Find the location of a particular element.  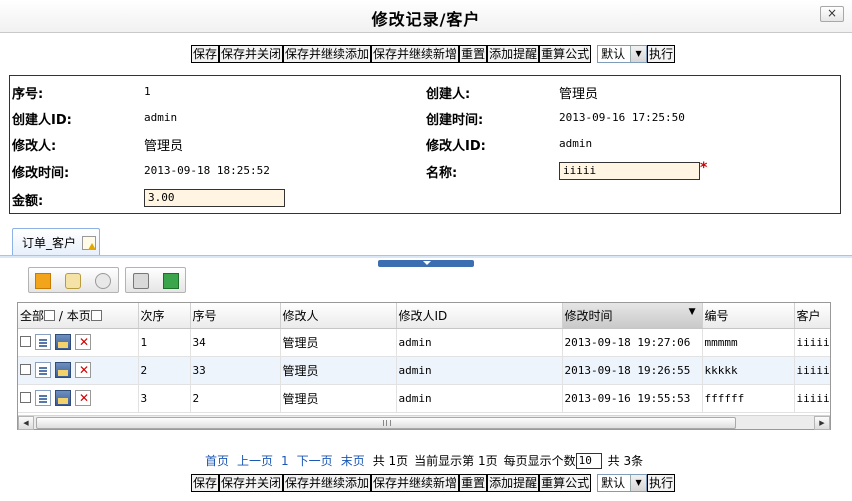

modifier-id-value: admin is located at coordinates (576, 143).